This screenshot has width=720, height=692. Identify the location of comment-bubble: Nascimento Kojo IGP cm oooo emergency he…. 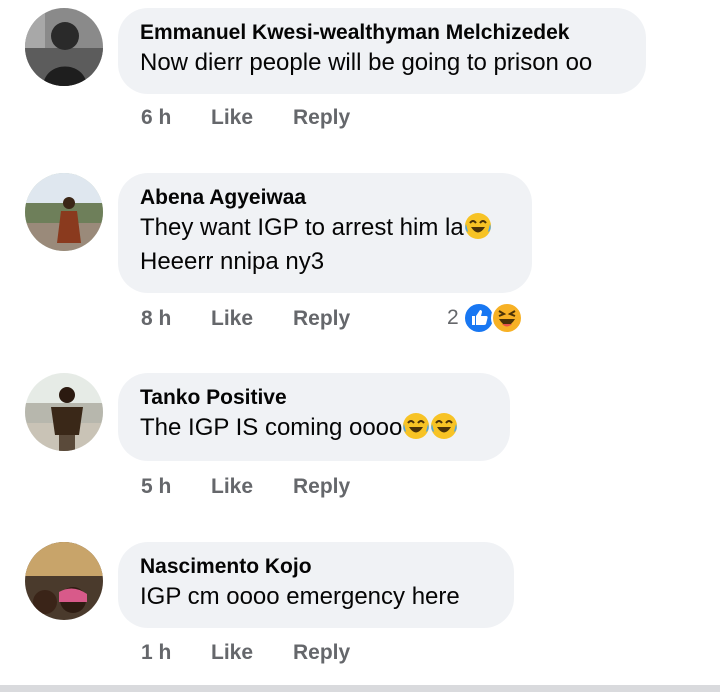
(316, 585).